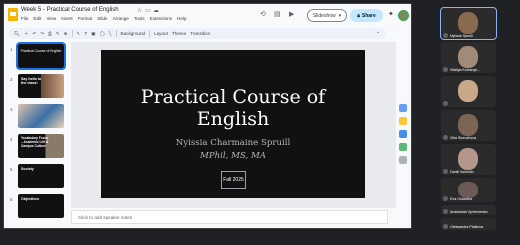 The height and width of the screenshot is (245, 520). I want to click on mic-icon, so click(445, 35).